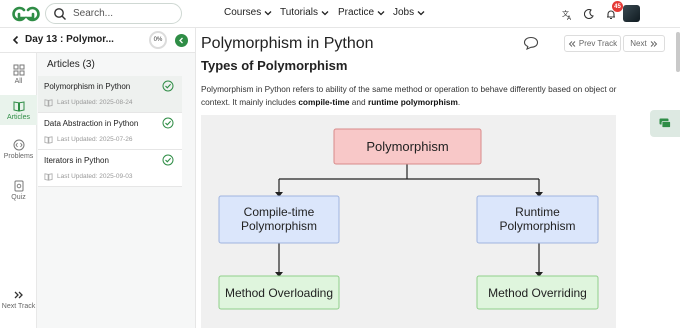 This screenshot has height=328, width=680. Describe the element at coordinates (18, 81) in the screenshot. I see `rail-label-all: All` at that location.